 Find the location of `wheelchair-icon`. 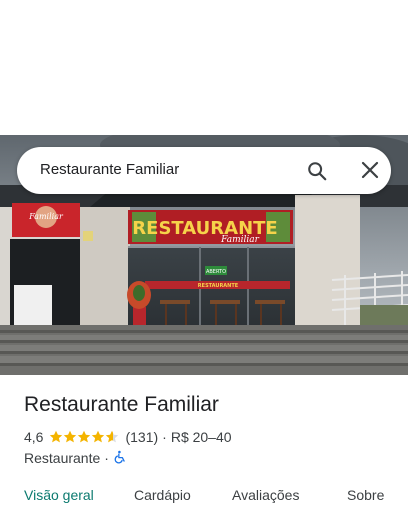

wheelchair-icon is located at coordinates (120, 458).